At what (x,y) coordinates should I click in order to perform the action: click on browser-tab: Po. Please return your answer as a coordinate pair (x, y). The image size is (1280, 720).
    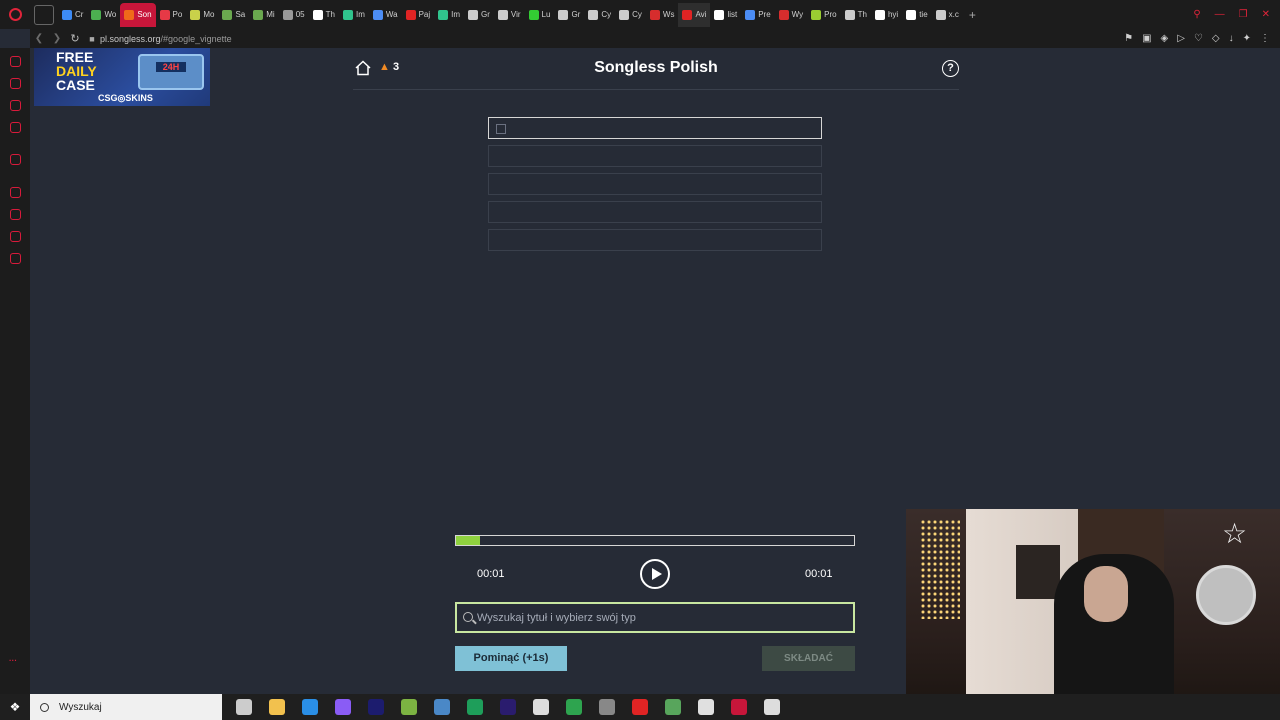
    Looking at the image, I should click on (171, 15).